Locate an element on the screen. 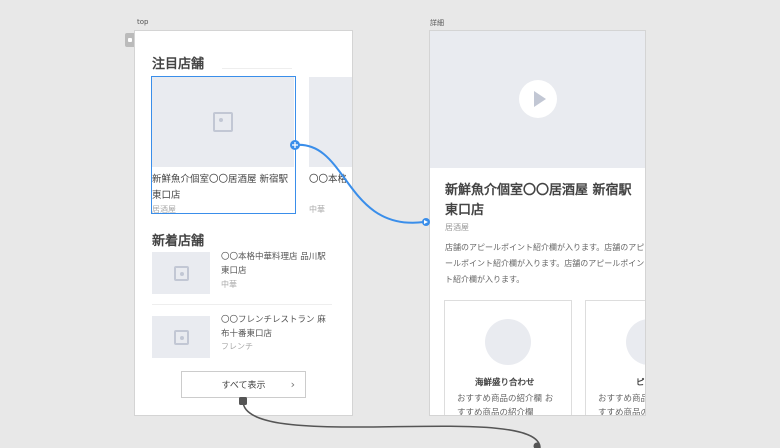 This screenshot has width=780, height=448. connector-line is located at coordinates (391, 424).